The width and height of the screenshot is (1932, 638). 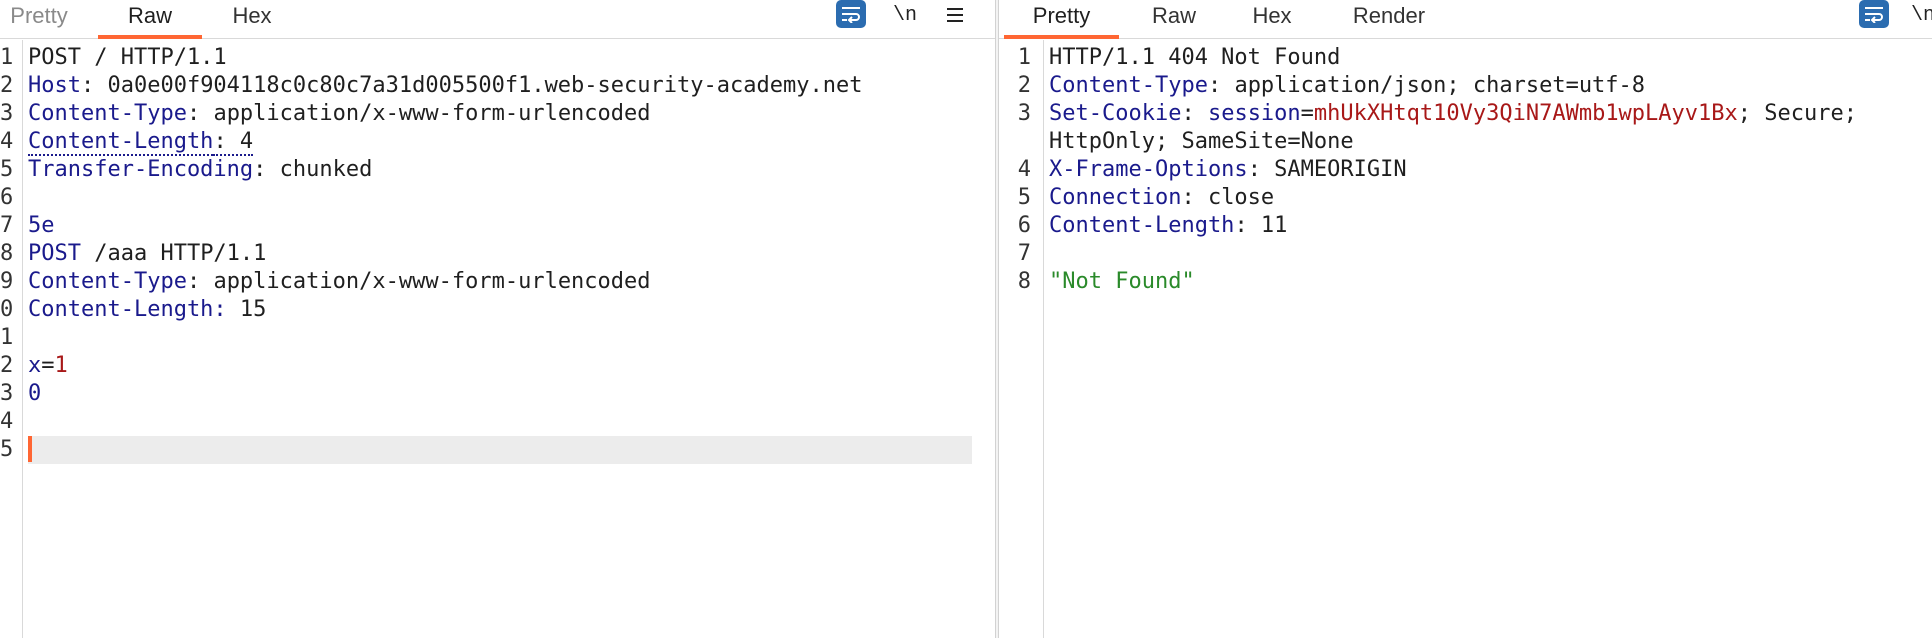 I want to click on token: "Not Found", so click(x=1122, y=281).